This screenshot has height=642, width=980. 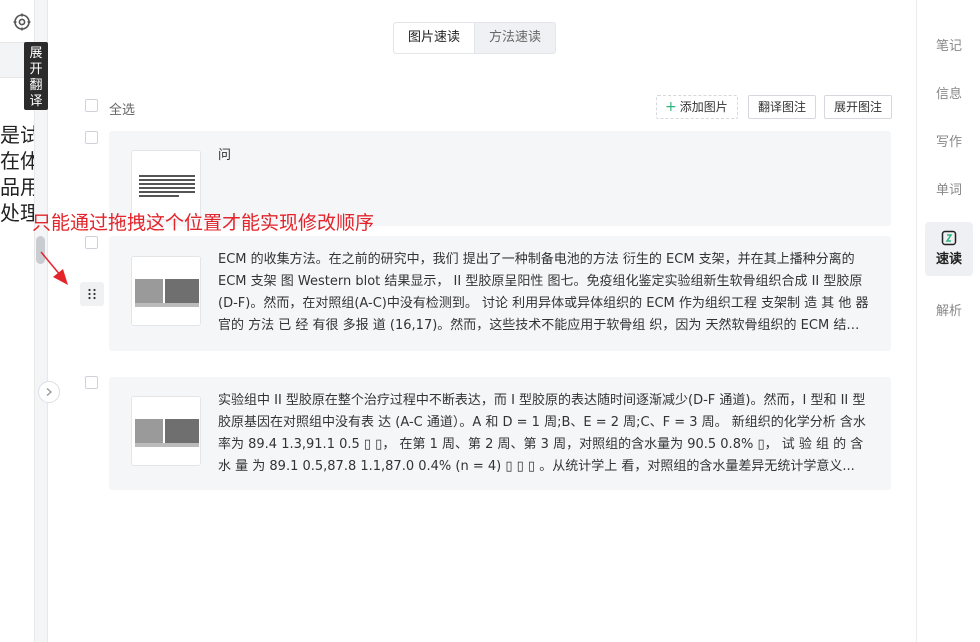 I want to click on peek-line: 处理, so click(x=17, y=213).